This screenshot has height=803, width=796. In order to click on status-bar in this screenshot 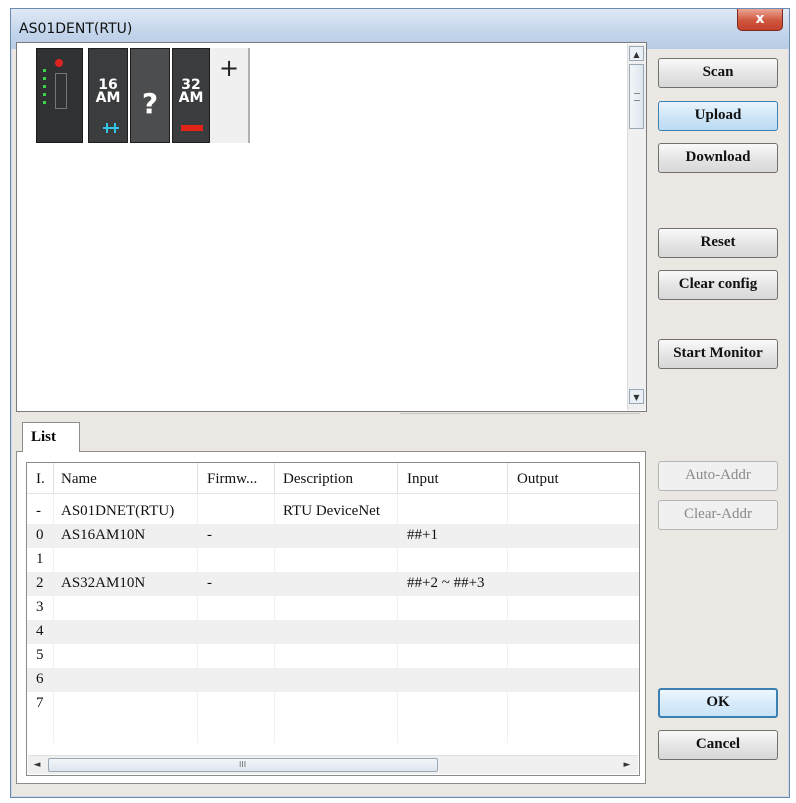, I will do `click(192, 128)`.